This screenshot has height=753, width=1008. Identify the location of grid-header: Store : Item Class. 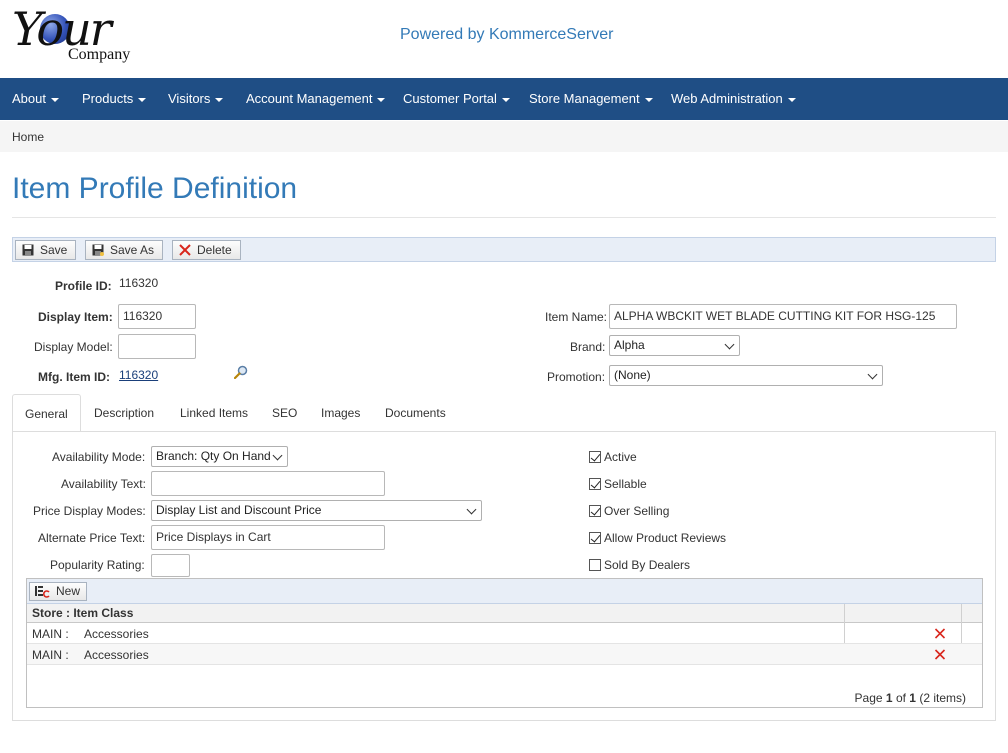
(504, 613).